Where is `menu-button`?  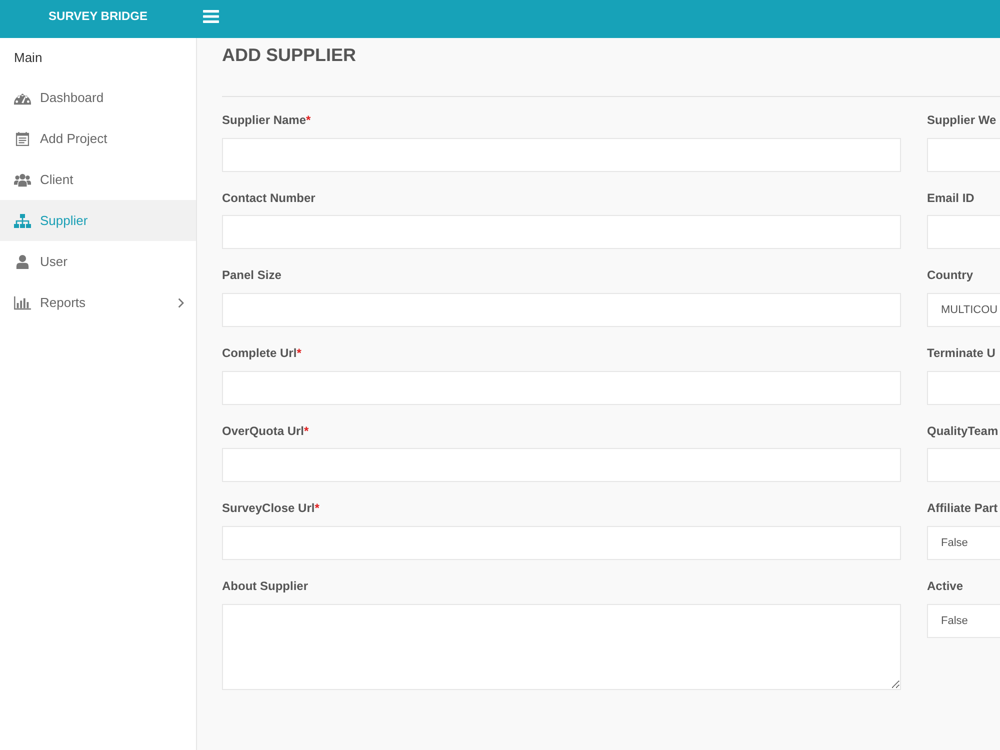
menu-button is located at coordinates (211, 16).